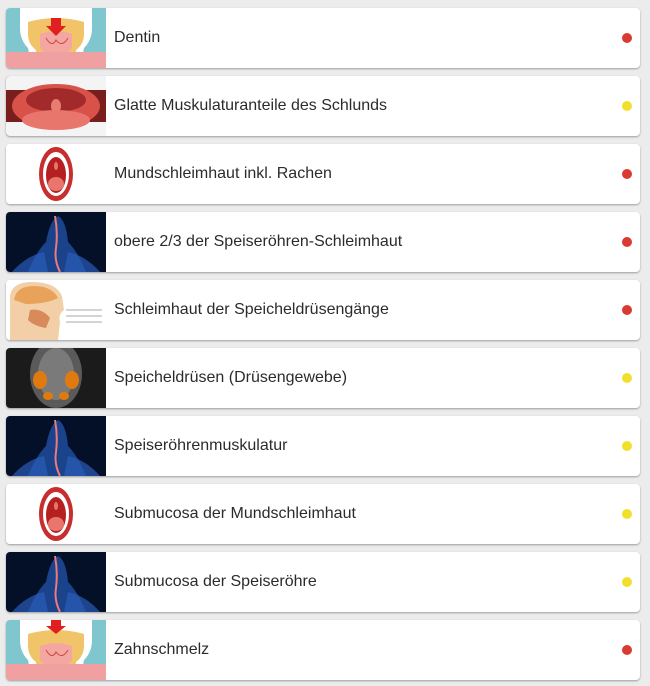 The width and height of the screenshot is (650, 686). I want to click on list-item-mundschleimhaut: Mundschleimhaut inkl. Rachen, so click(323, 174).